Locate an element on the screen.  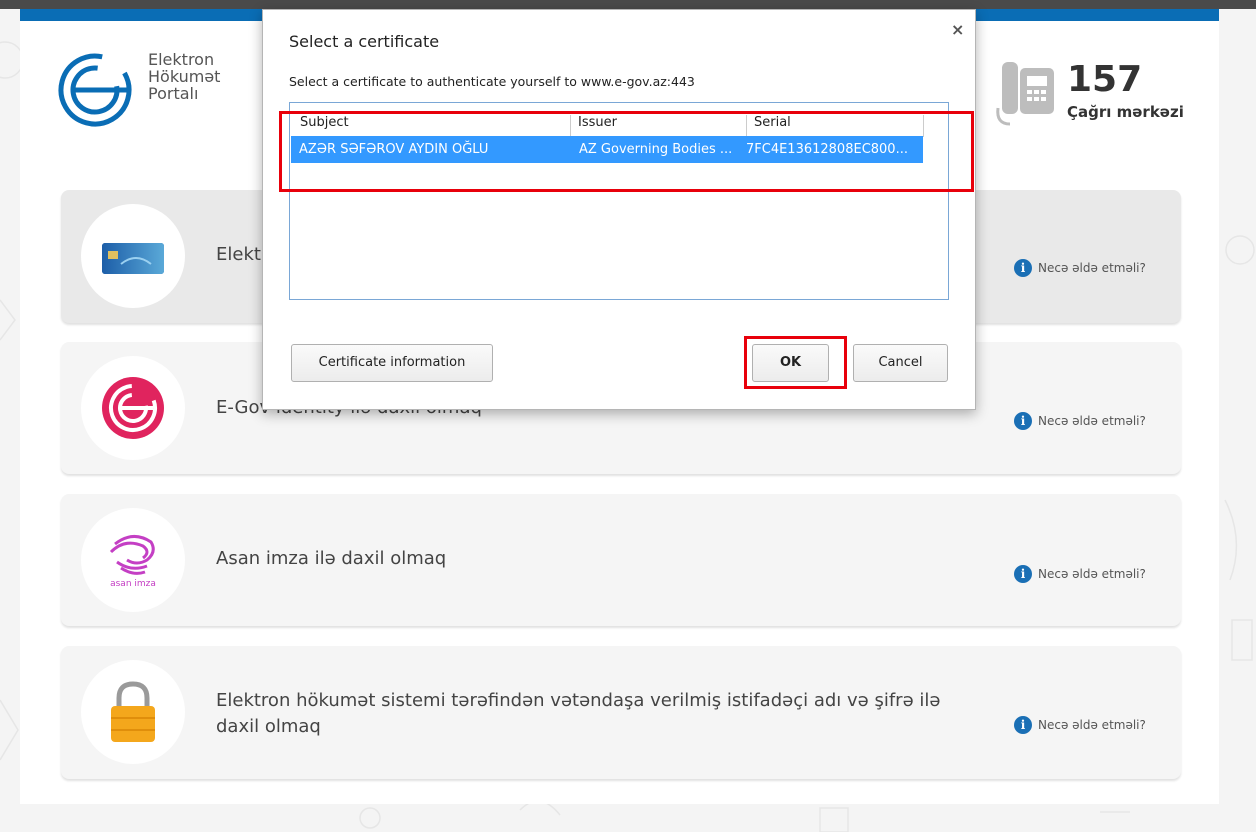
id-card-icon is located at coordinates (133, 258).